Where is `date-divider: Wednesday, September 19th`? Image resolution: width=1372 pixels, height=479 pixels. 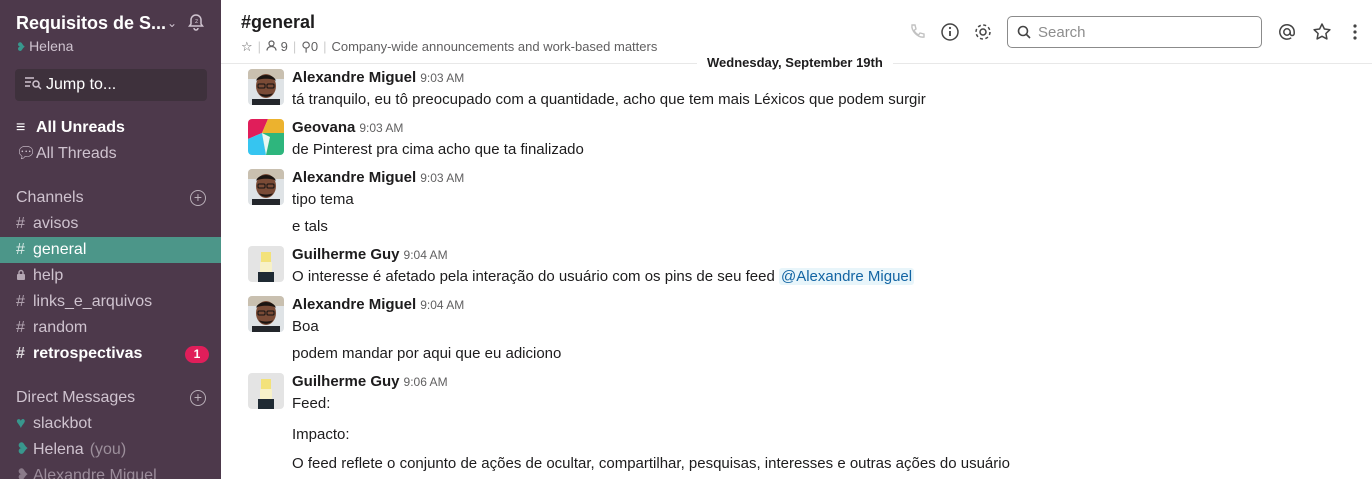 date-divider: Wednesday, September 19th is located at coordinates (795, 63).